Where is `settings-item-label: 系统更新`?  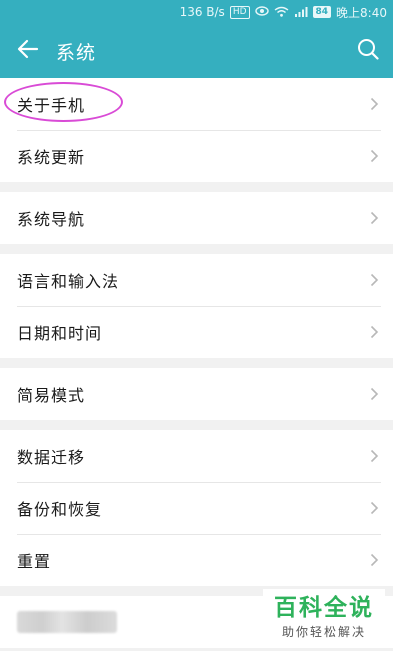 settings-item-label: 系统更新 is located at coordinates (51, 157).